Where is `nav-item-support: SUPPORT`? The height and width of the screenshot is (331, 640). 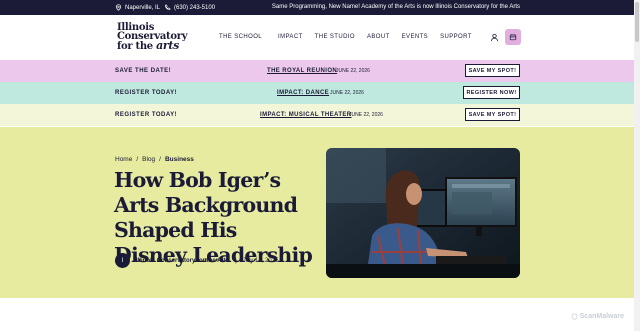
nav-item-support: SUPPORT is located at coordinates (456, 37).